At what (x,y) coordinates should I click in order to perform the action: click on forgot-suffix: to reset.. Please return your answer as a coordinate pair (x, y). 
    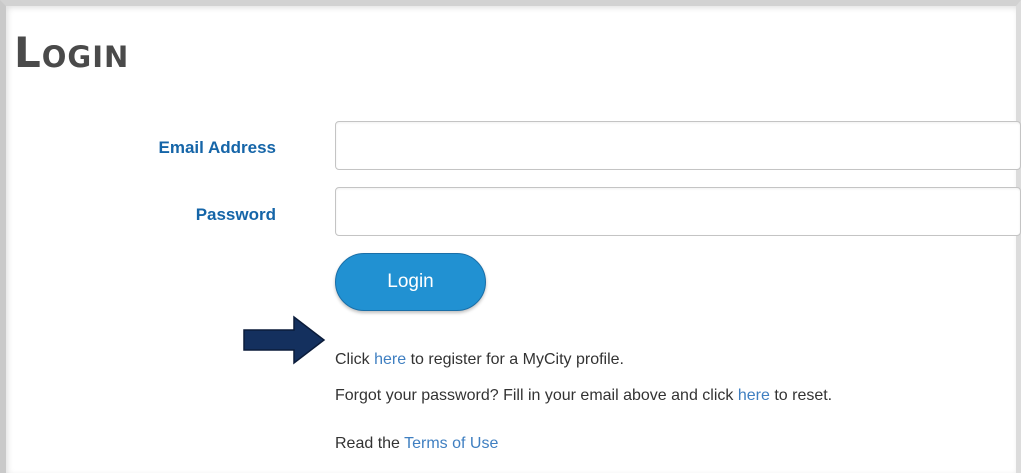
    Looking at the image, I should click on (801, 395).